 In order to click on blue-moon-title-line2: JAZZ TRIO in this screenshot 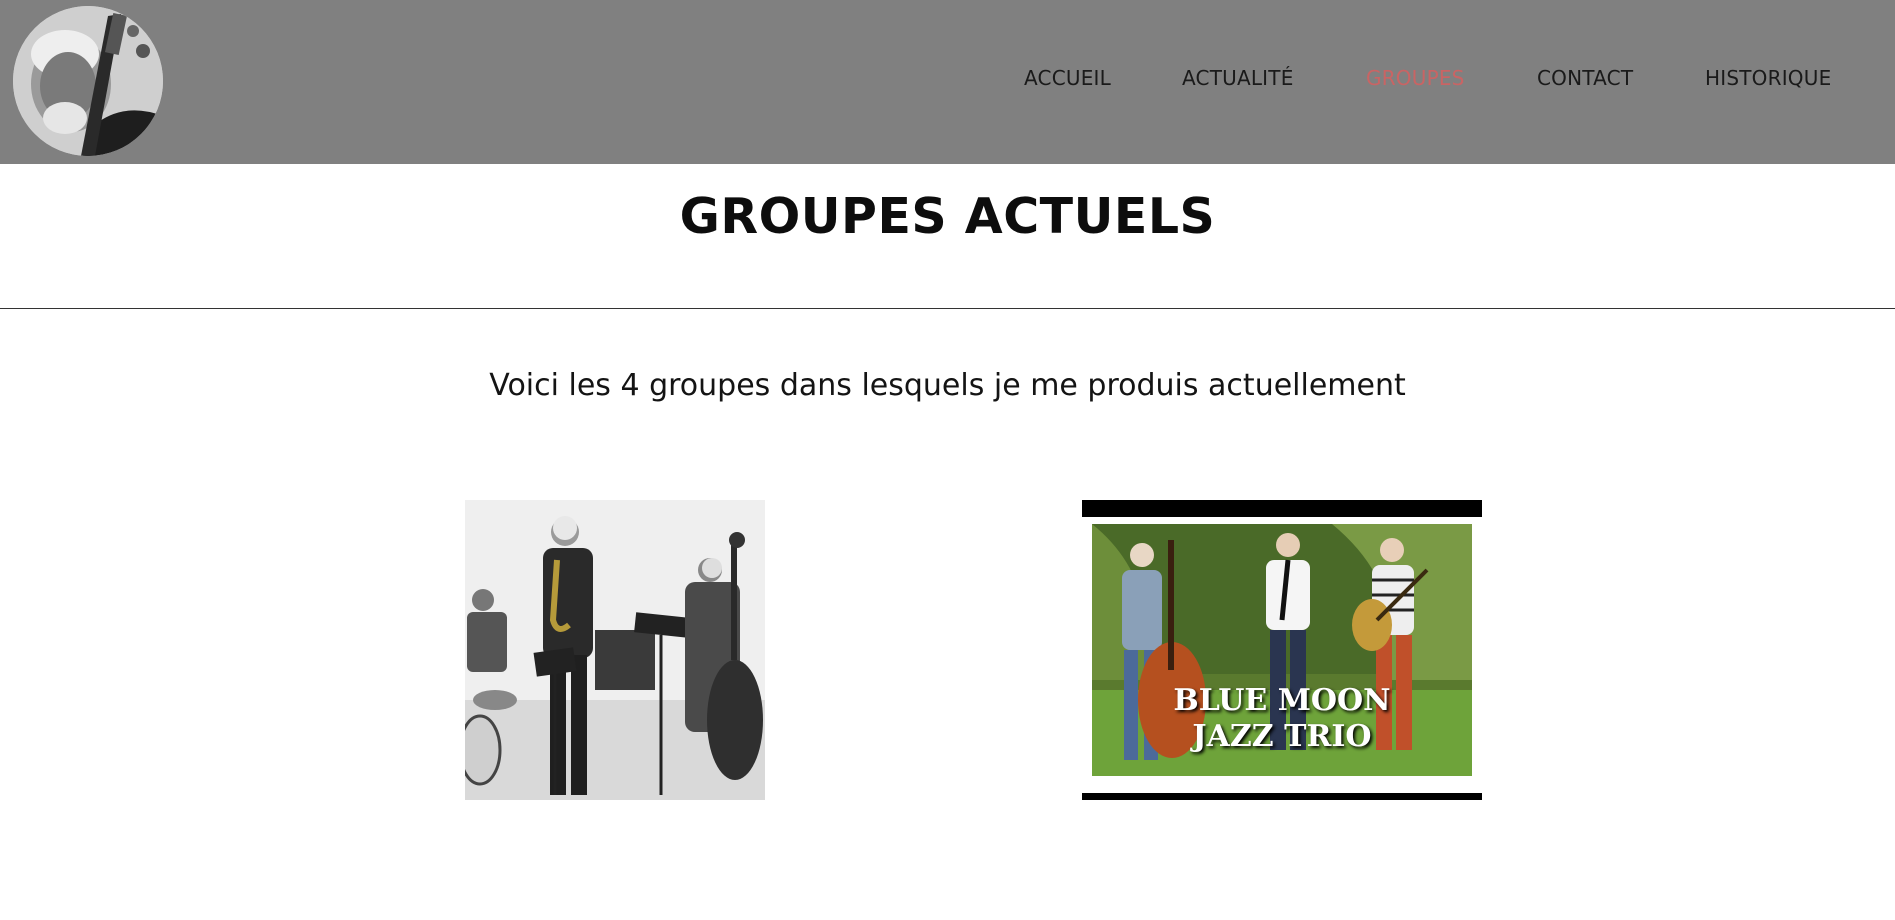, I will do `click(1282, 736)`.